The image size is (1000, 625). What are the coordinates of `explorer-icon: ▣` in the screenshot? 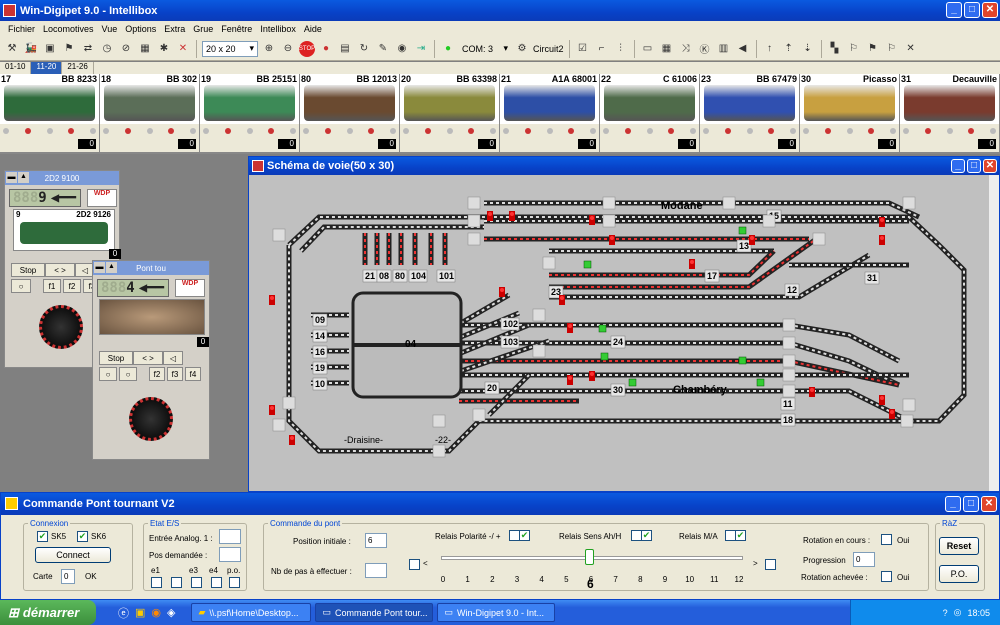 It's located at (140, 612).